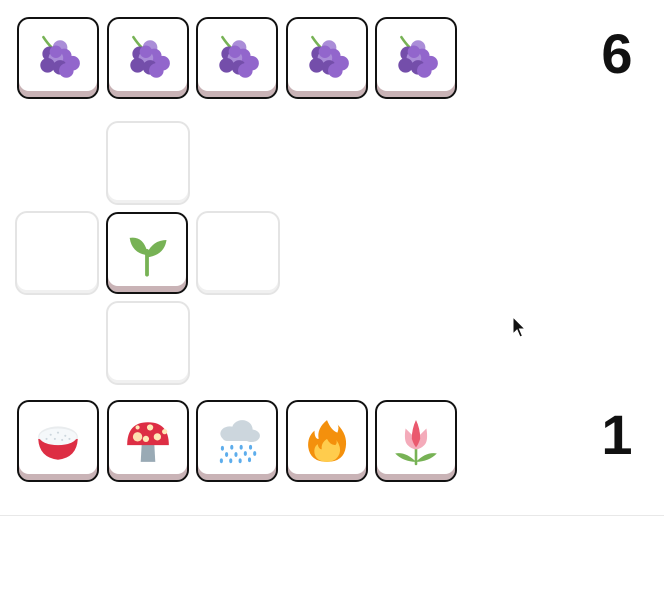  Describe the element at coordinates (238, 253) in the screenshot. I see `empty-slot-right` at that location.